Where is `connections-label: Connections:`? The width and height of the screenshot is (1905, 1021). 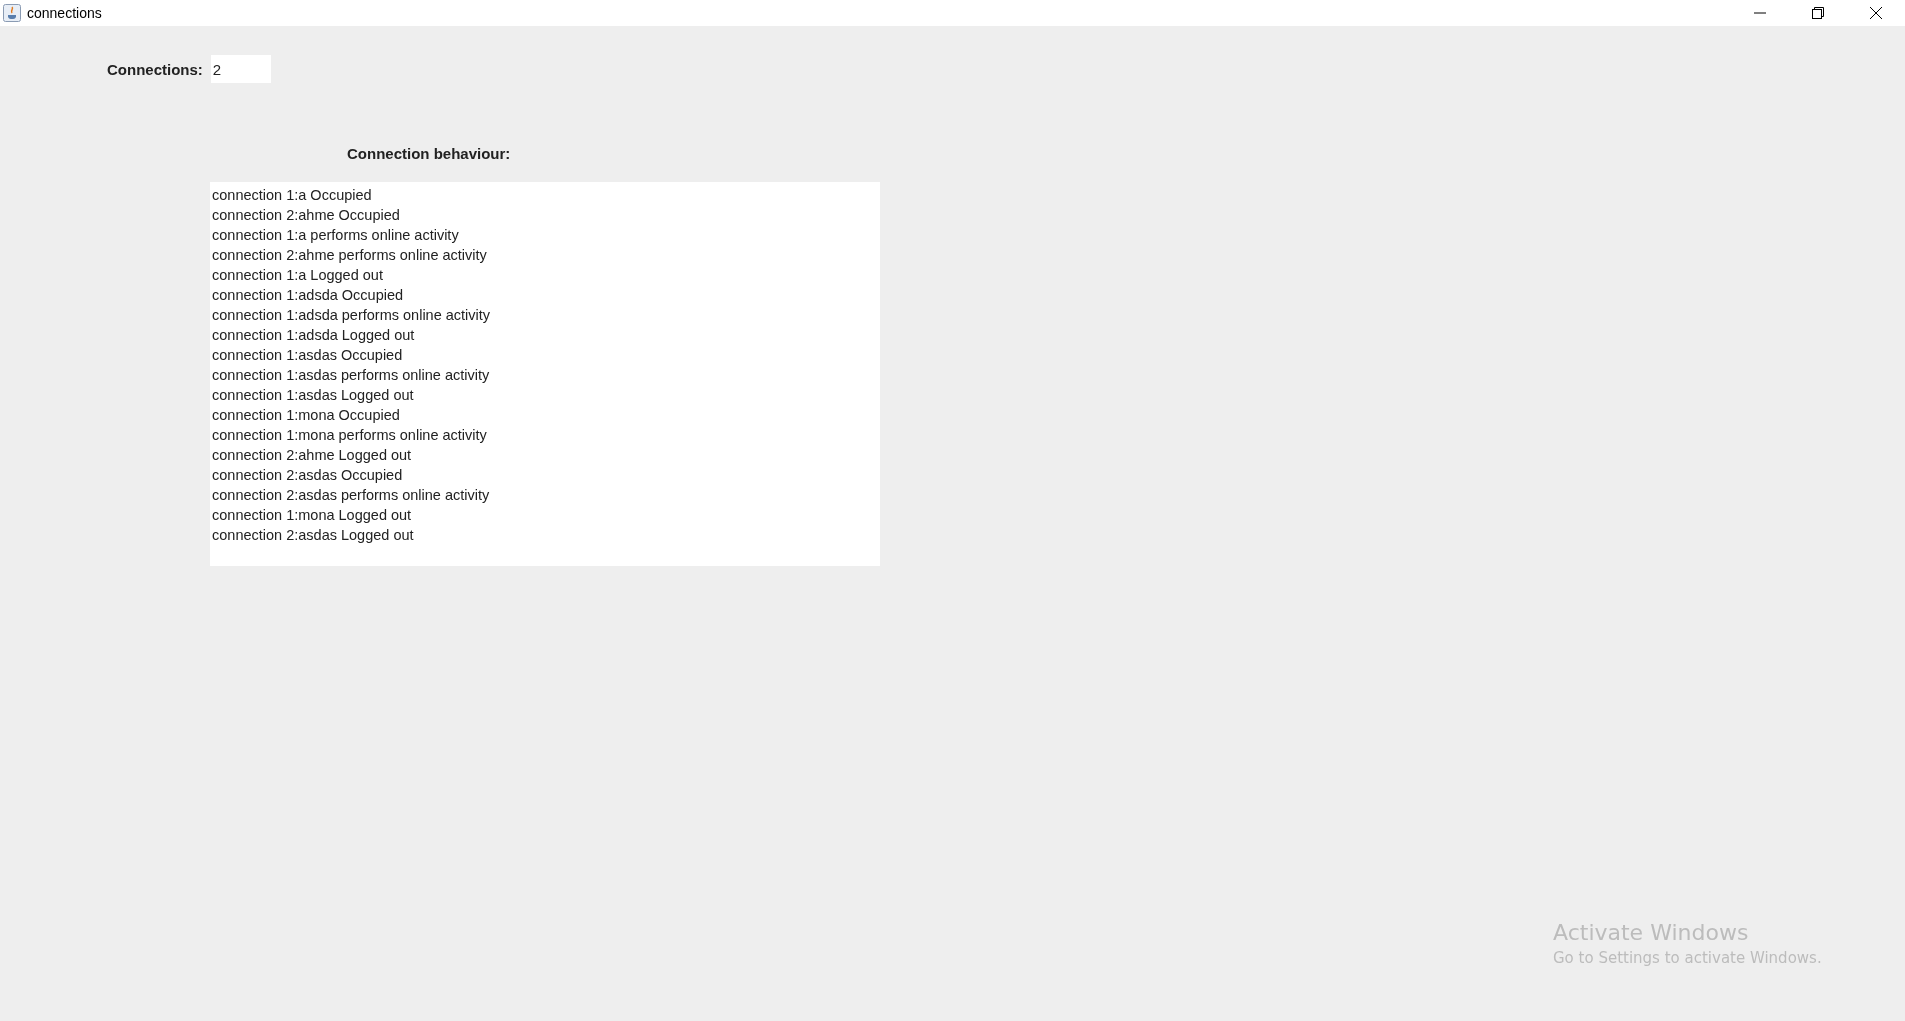
connections-label: Connections: is located at coordinates (155, 69).